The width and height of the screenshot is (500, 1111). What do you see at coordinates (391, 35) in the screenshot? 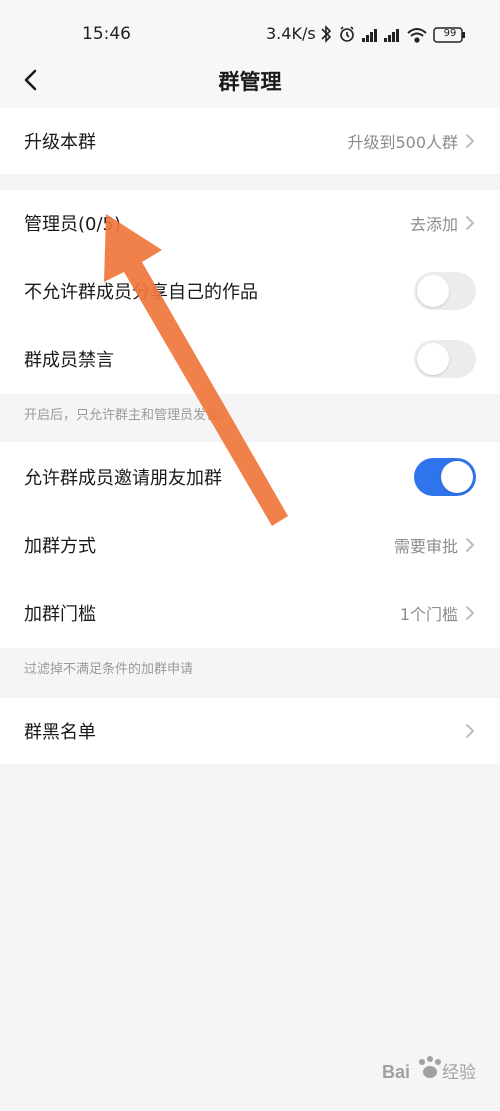
I see `signal-2-icon` at bounding box center [391, 35].